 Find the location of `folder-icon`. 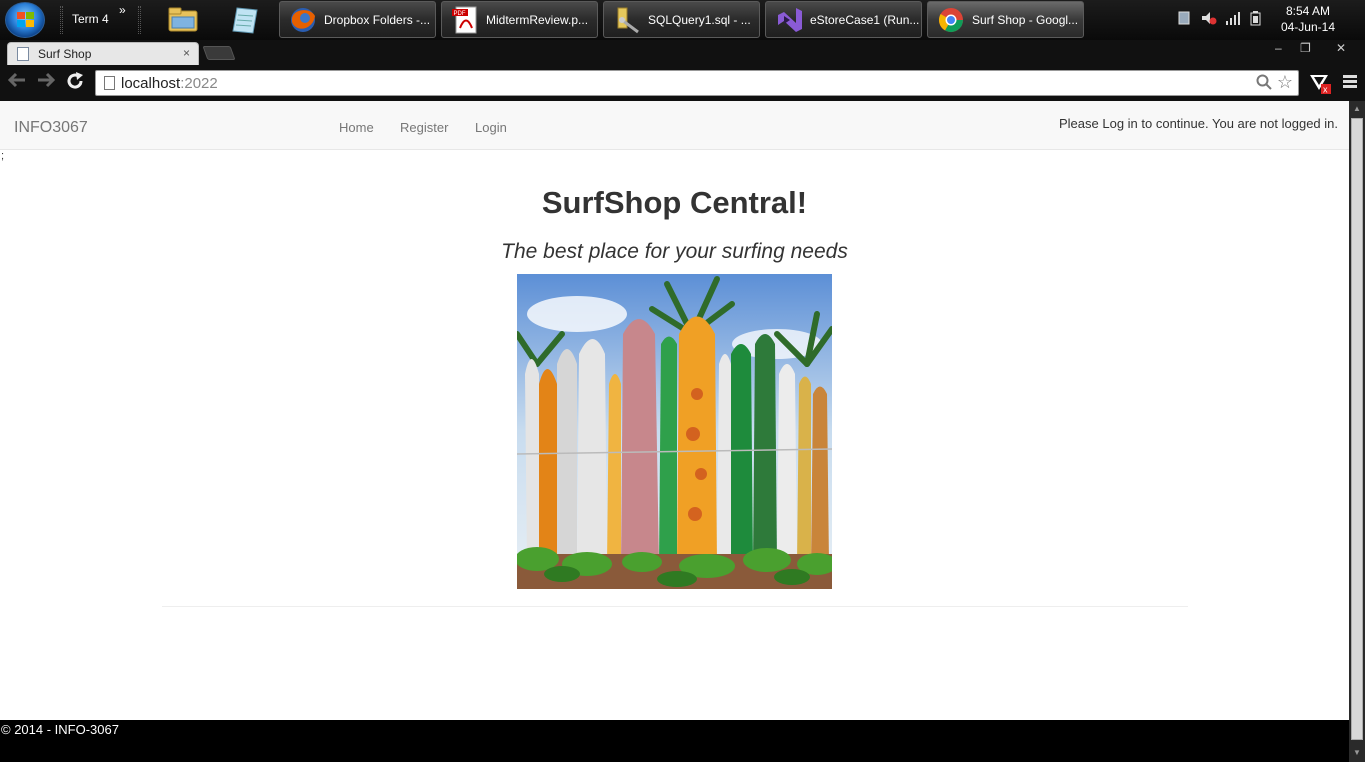

folder-icon is located at coordinates (183, 19).